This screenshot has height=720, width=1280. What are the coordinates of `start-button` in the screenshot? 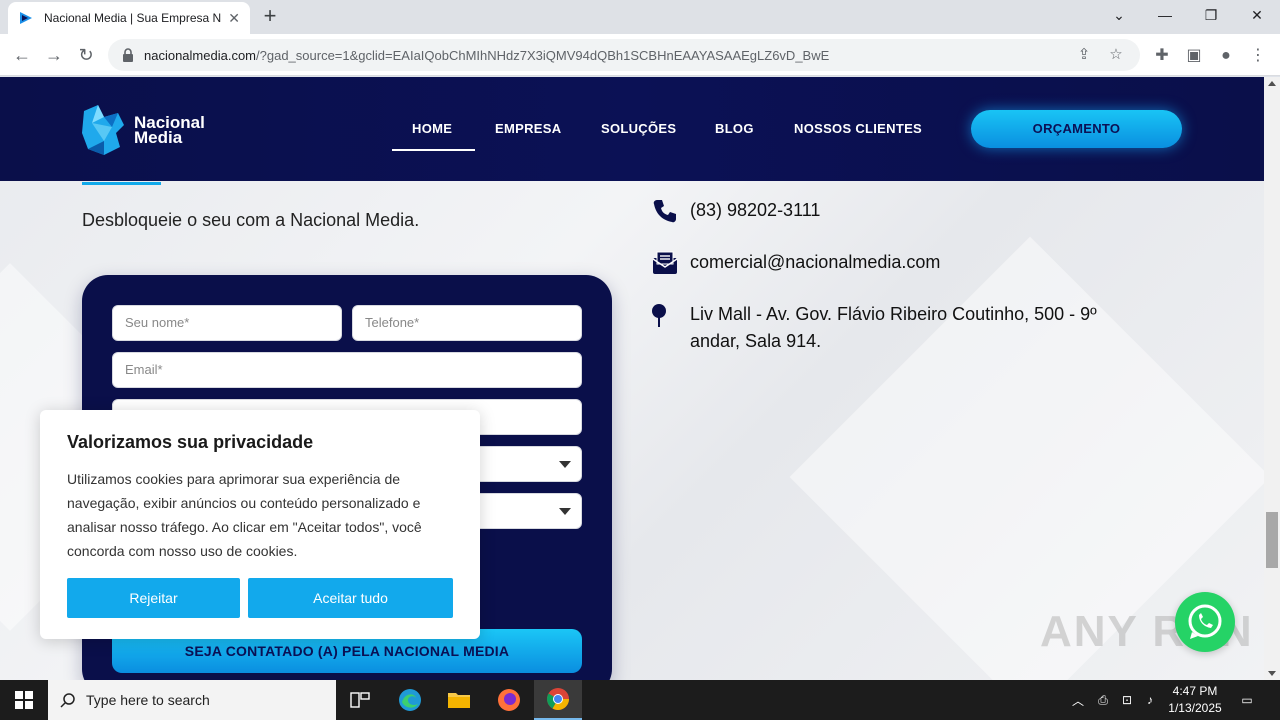 It's located at (24, 700).